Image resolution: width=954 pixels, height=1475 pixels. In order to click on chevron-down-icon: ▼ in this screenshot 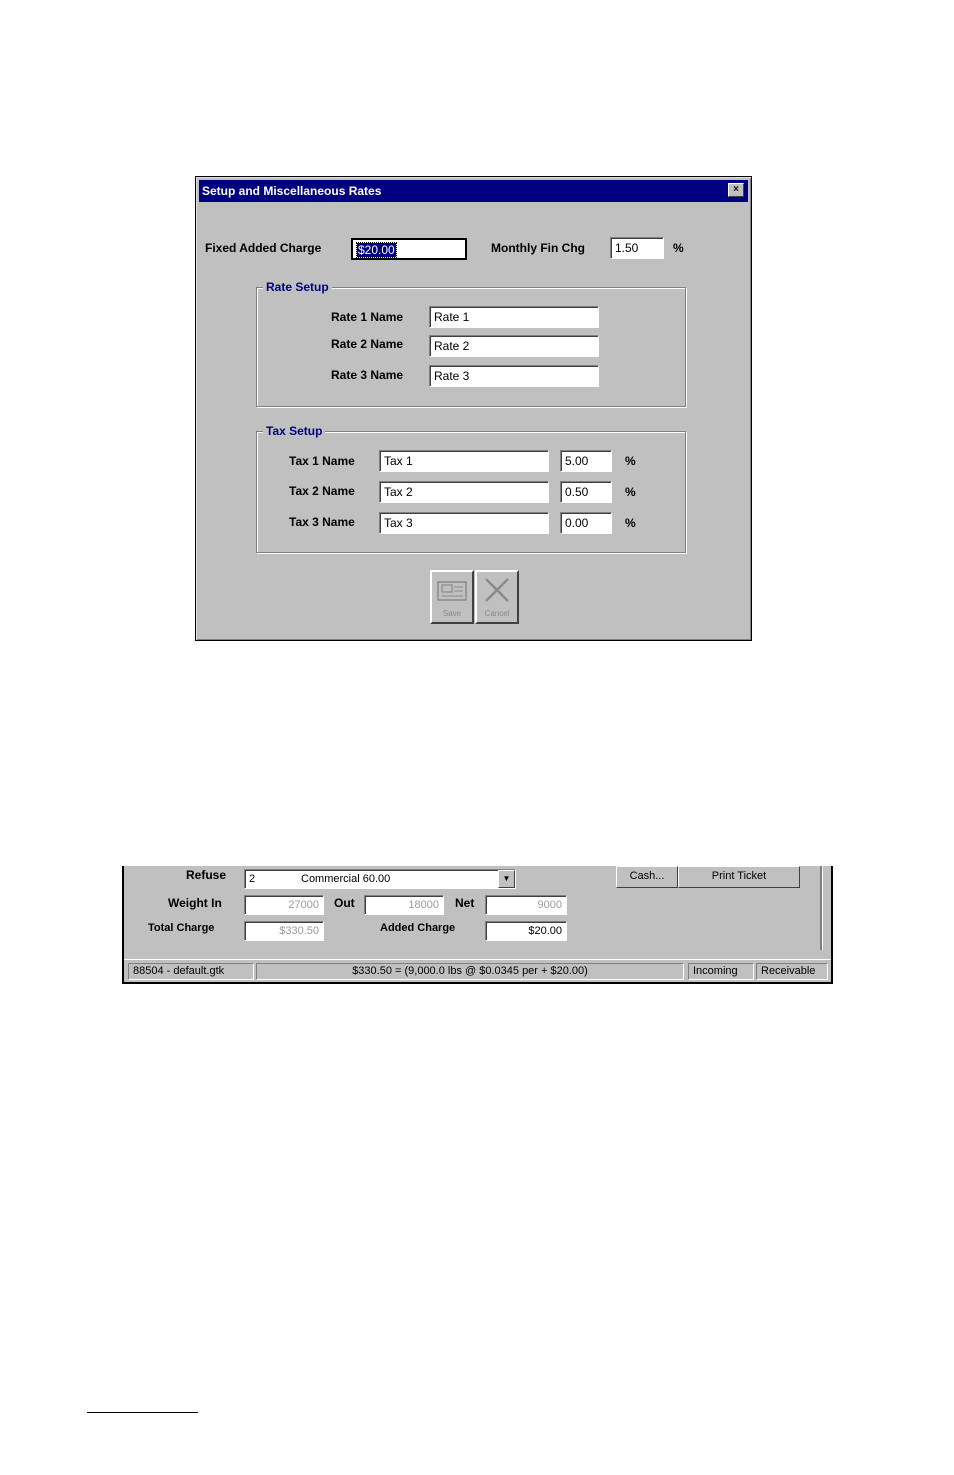, I will do `click(506, 879)`.